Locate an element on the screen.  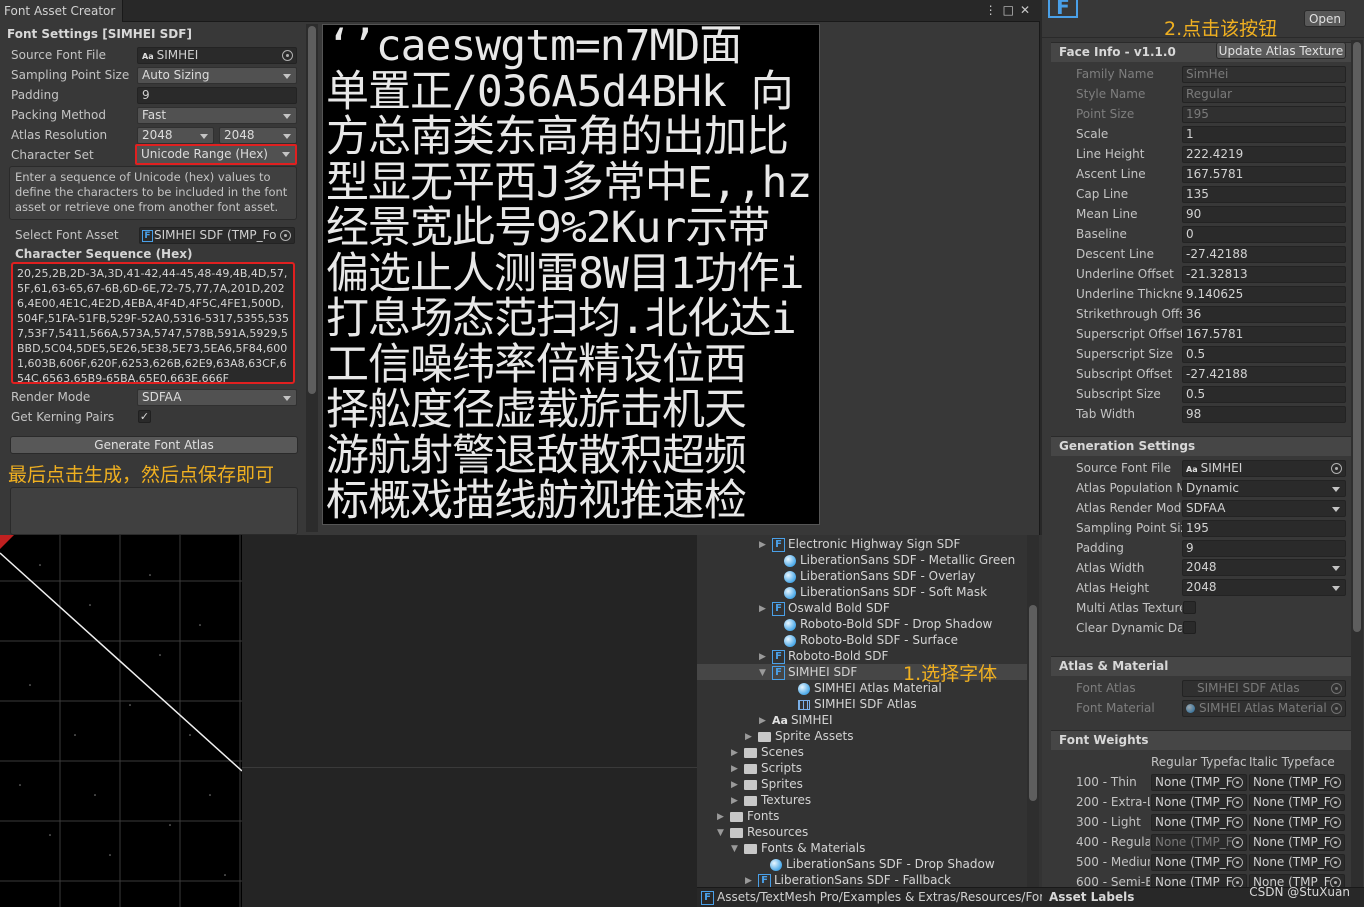
project-item: ▼ Resources is located at coordinates (762, 832).